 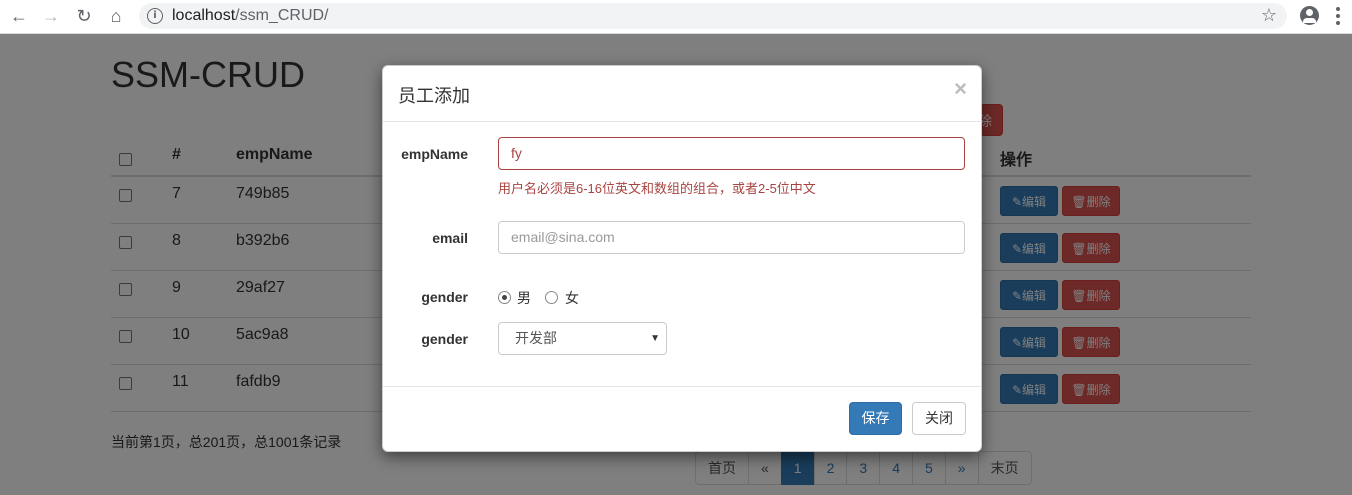 What do you see at coordinates (582, 338) in the screenshot?
I see `department-select: 开发部 ▼` at bounding box center [582, 338].